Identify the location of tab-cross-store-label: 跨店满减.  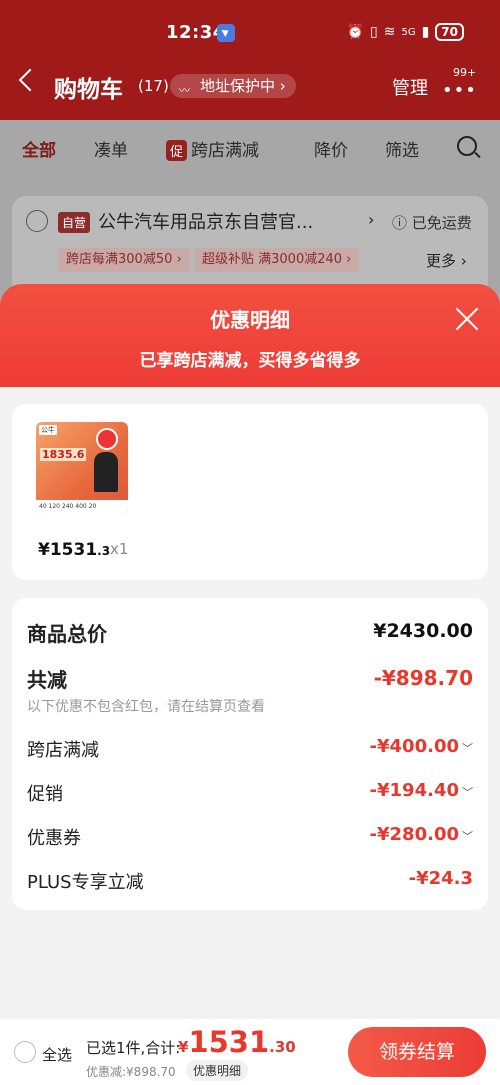
(225, 151).